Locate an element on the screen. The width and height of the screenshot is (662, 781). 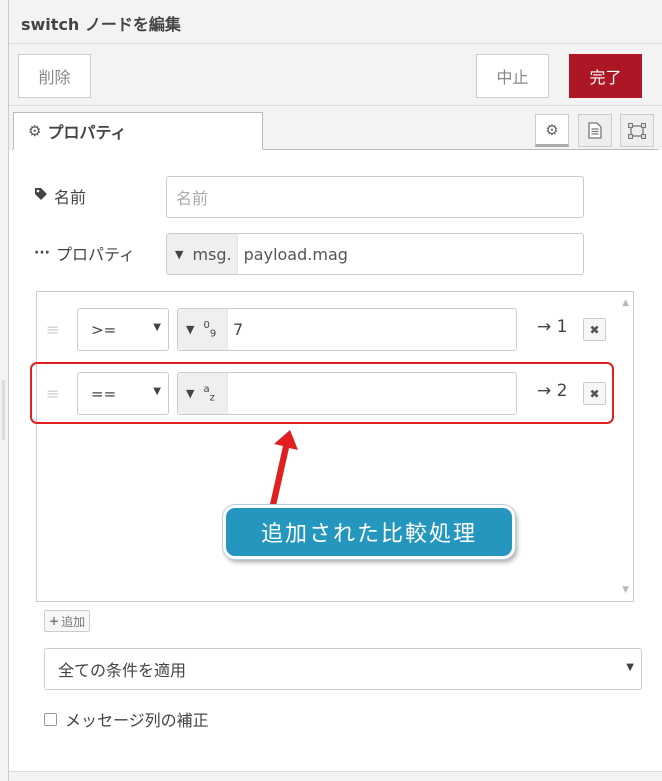
tab-properties-label: プロパティ is located at coordinates (87, 132).